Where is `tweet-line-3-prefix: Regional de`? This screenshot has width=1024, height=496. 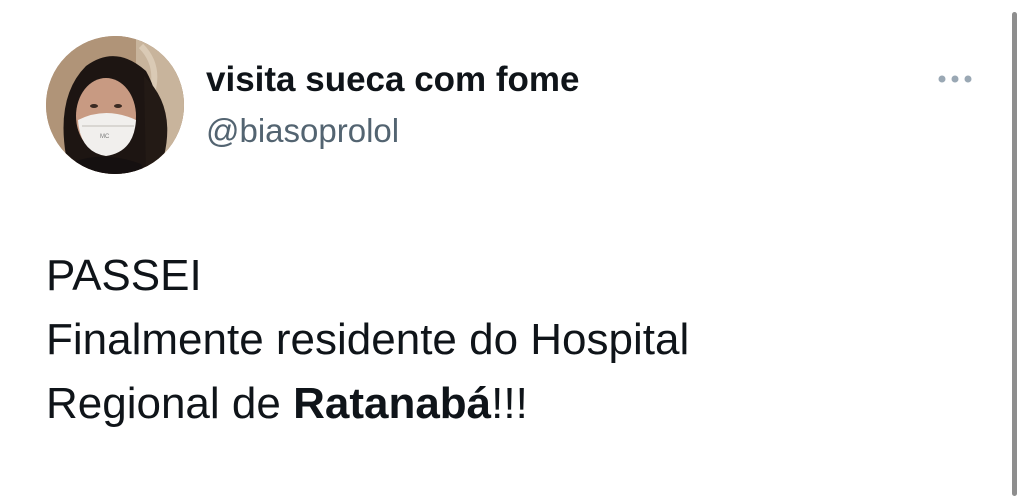 tweet-line-3-prefix: Regional de is located at coordinates (170, 403).